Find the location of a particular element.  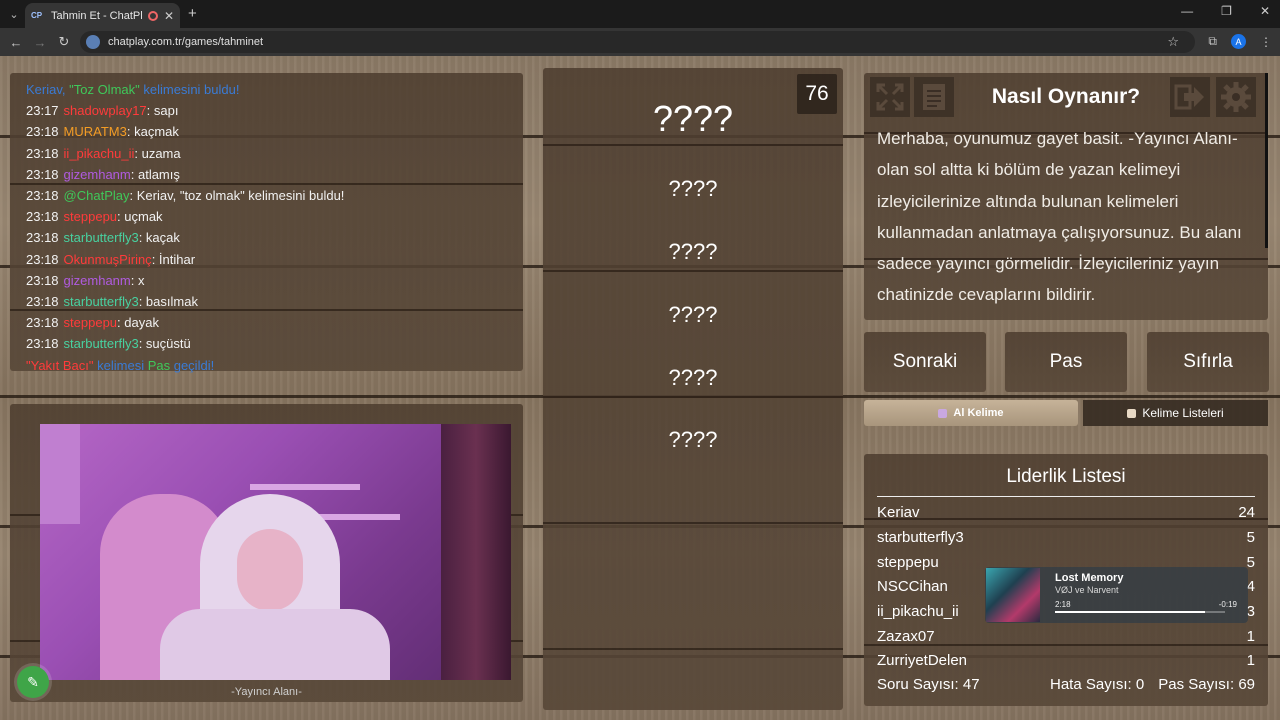

chat-text-segment: : Keriav, "toz olmak" kelimesini buldu! is located at coordinates (237, 196).